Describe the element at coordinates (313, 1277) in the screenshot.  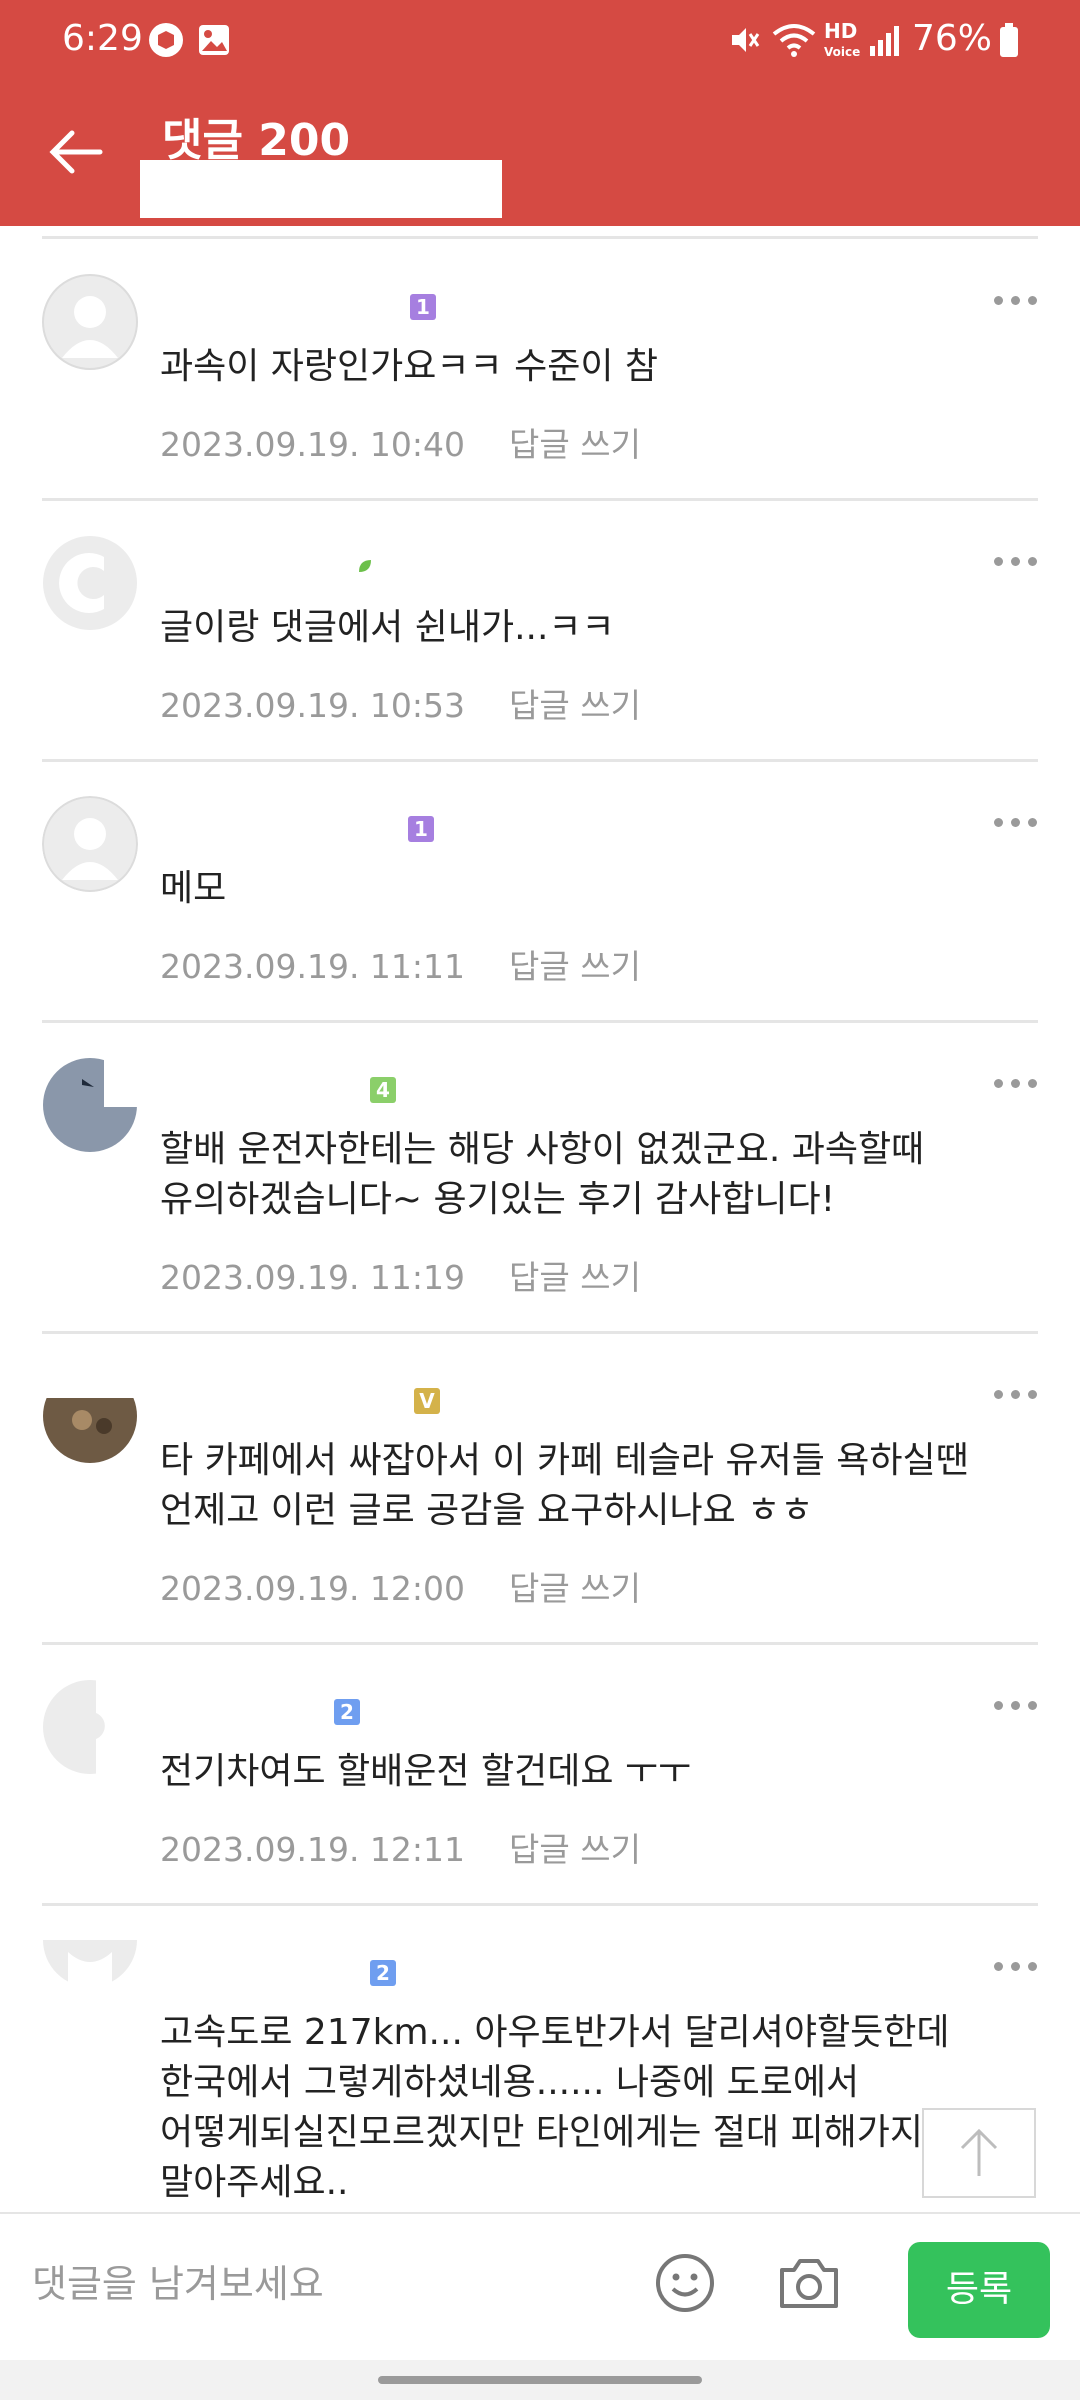
I see `comment-date: 2023.09.19. 11:19` at that location.